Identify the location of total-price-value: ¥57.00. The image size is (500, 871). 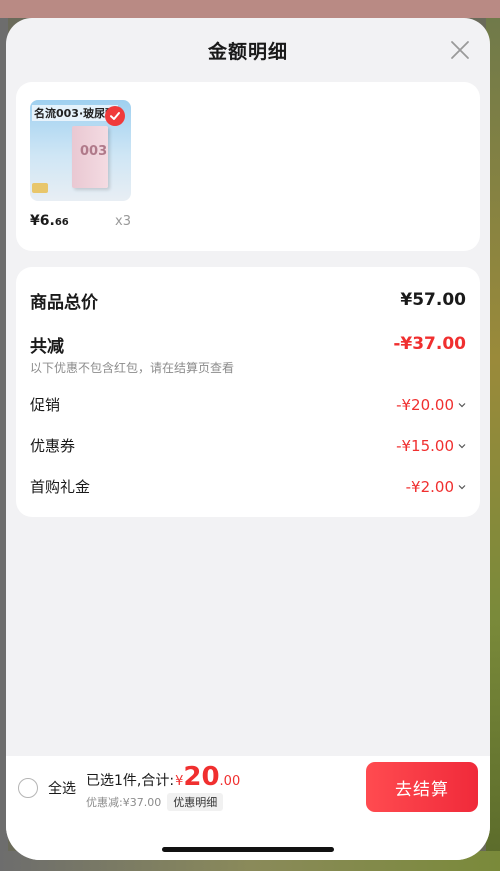
(433, 300).